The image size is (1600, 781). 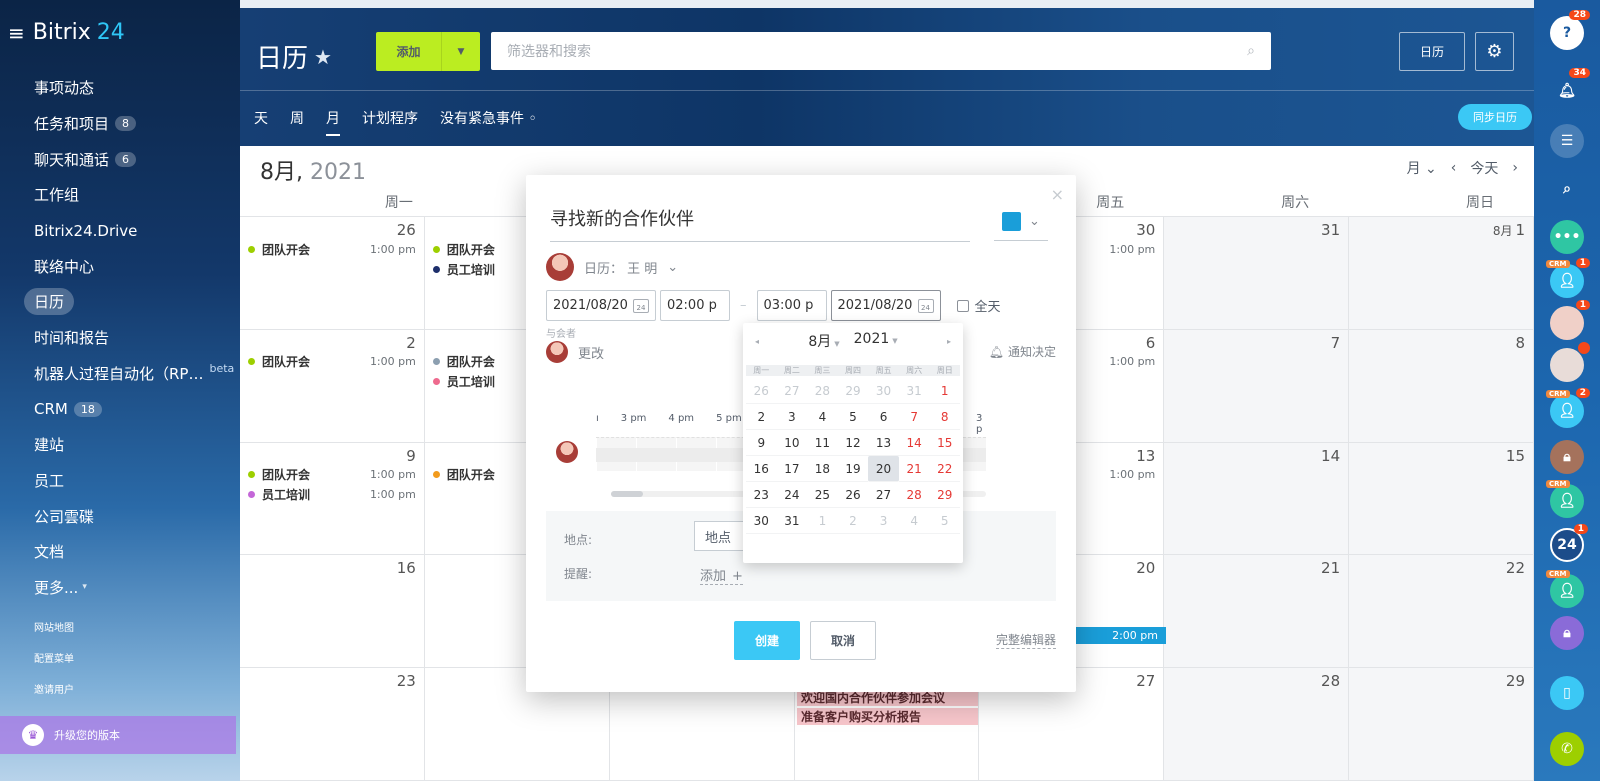 I want to click on date-picker-day: 27, so click(x=883, y=495).